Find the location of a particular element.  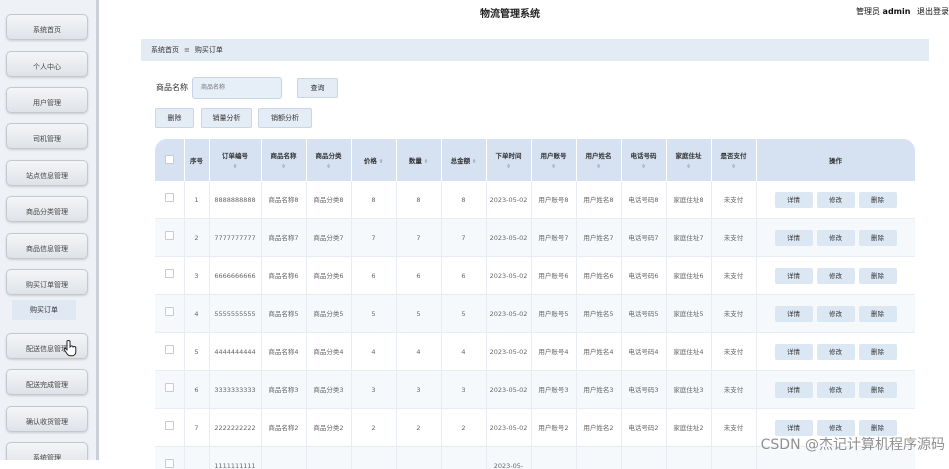

header-select-all is located at coordinates (169, 160).